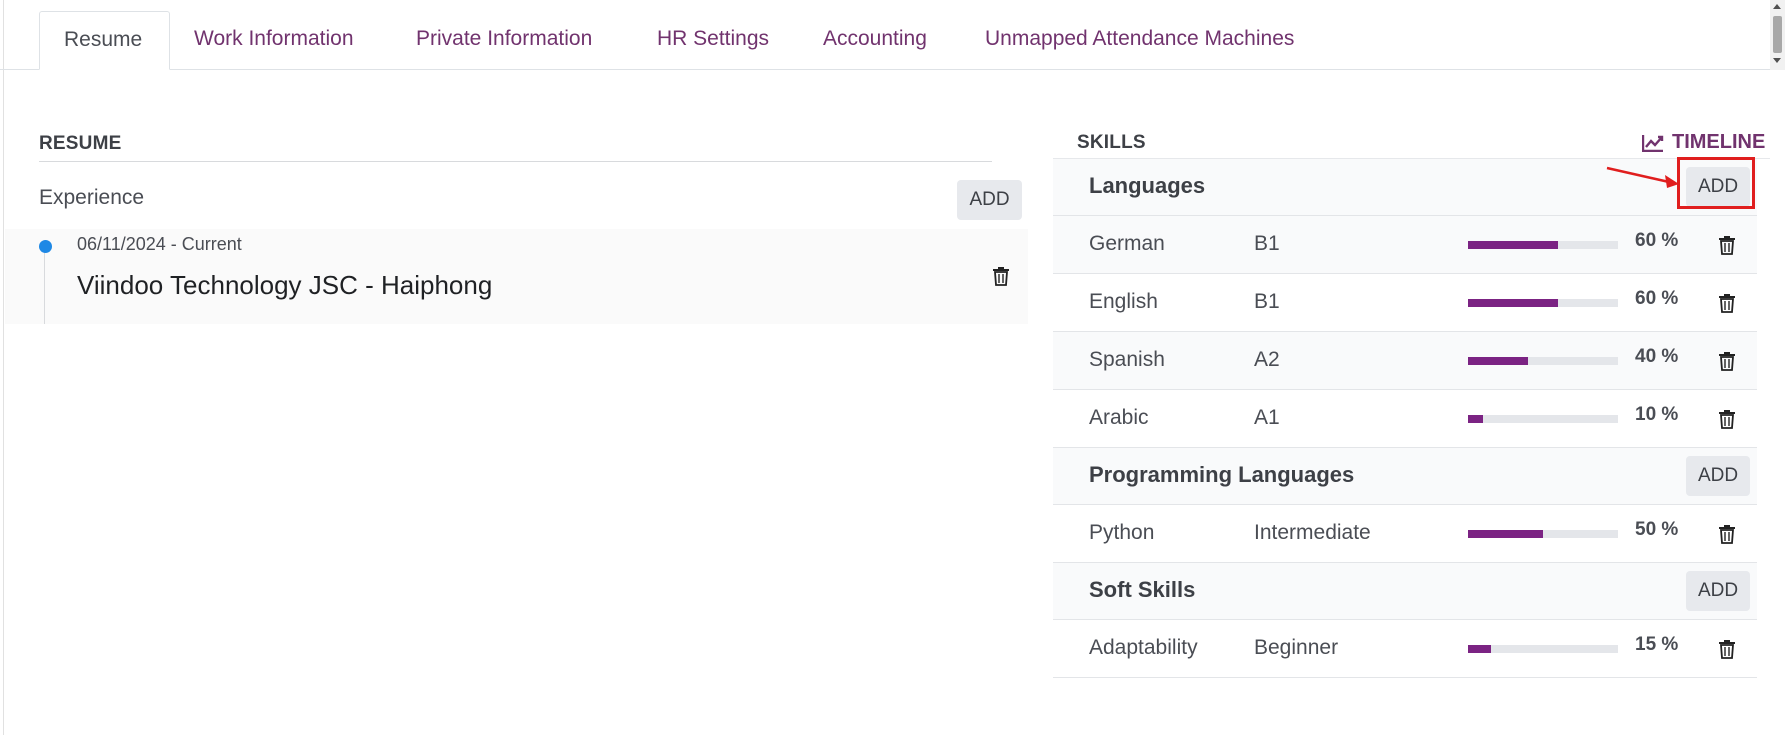  I want to click on skill-percentage: 10 %, so click(1657, 414).